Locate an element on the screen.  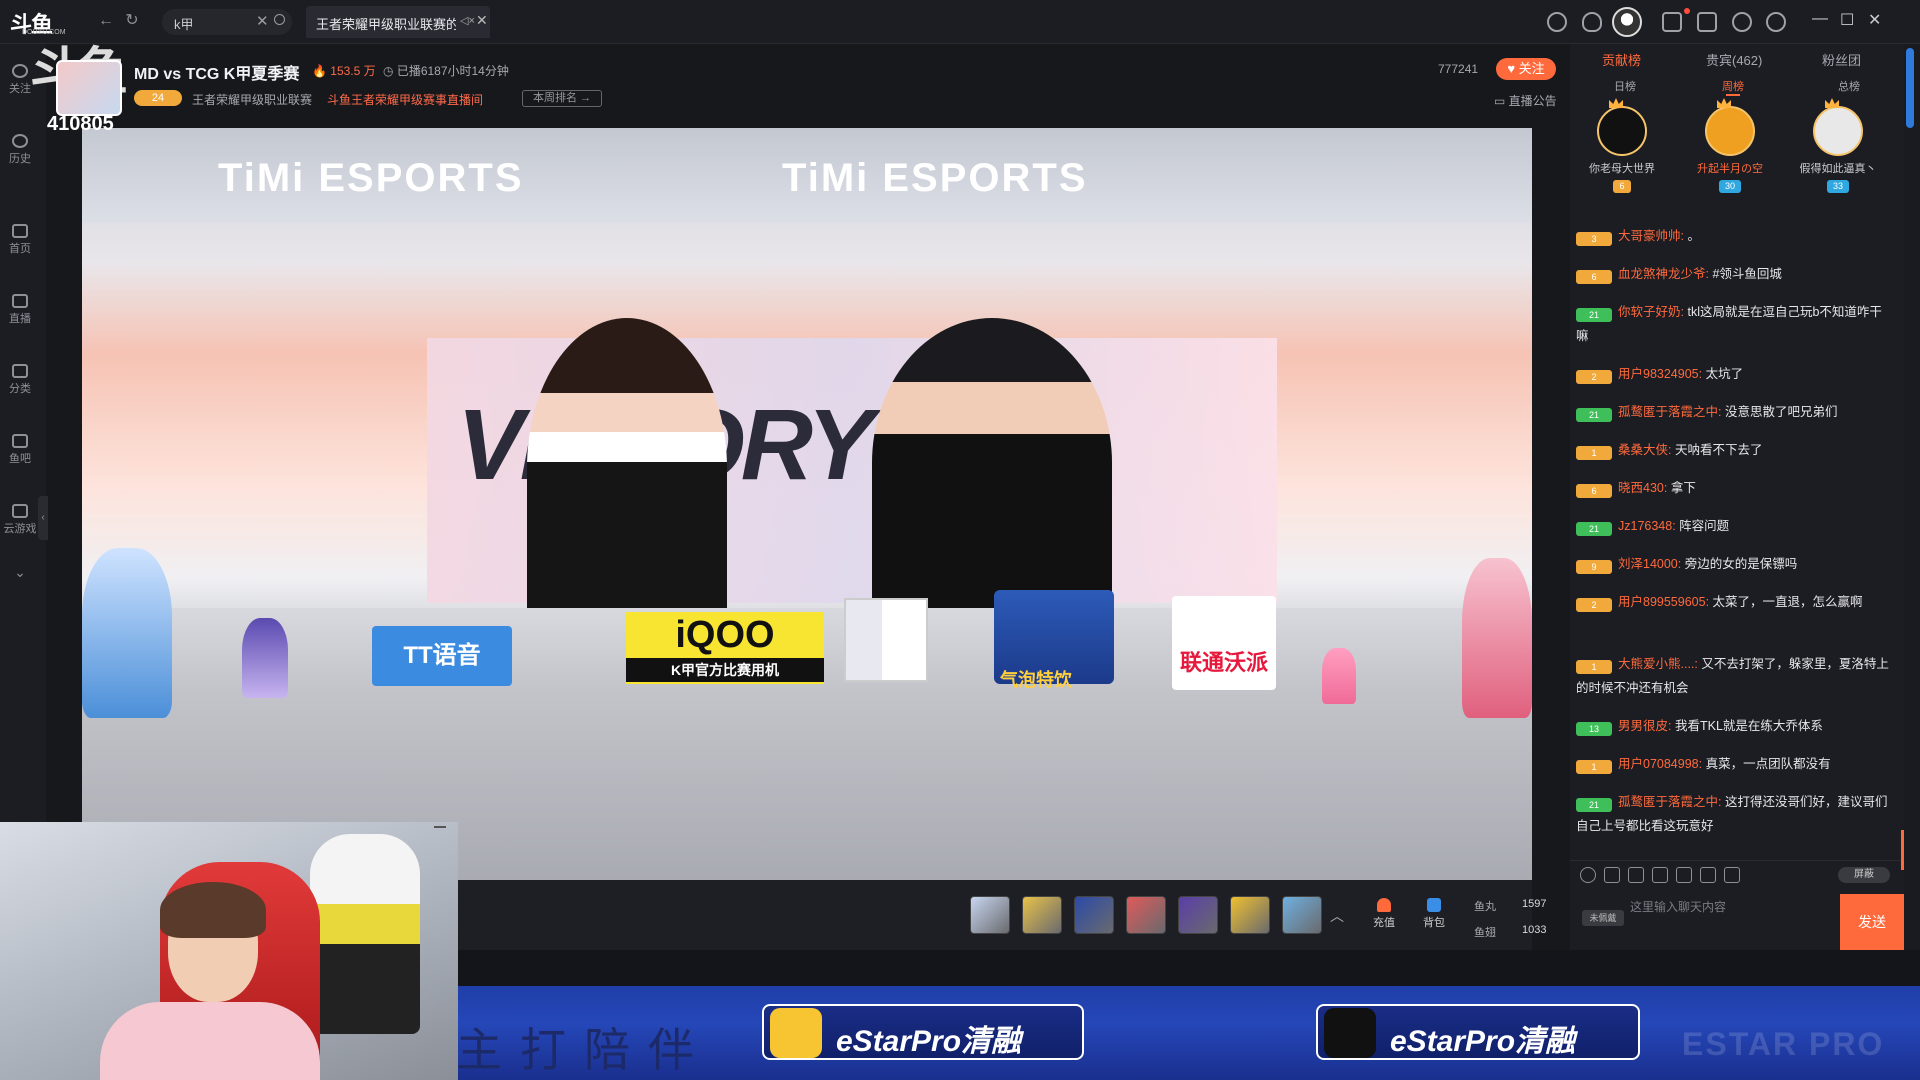
close-window-button: ✕ is located at coordinates (1874, 20).